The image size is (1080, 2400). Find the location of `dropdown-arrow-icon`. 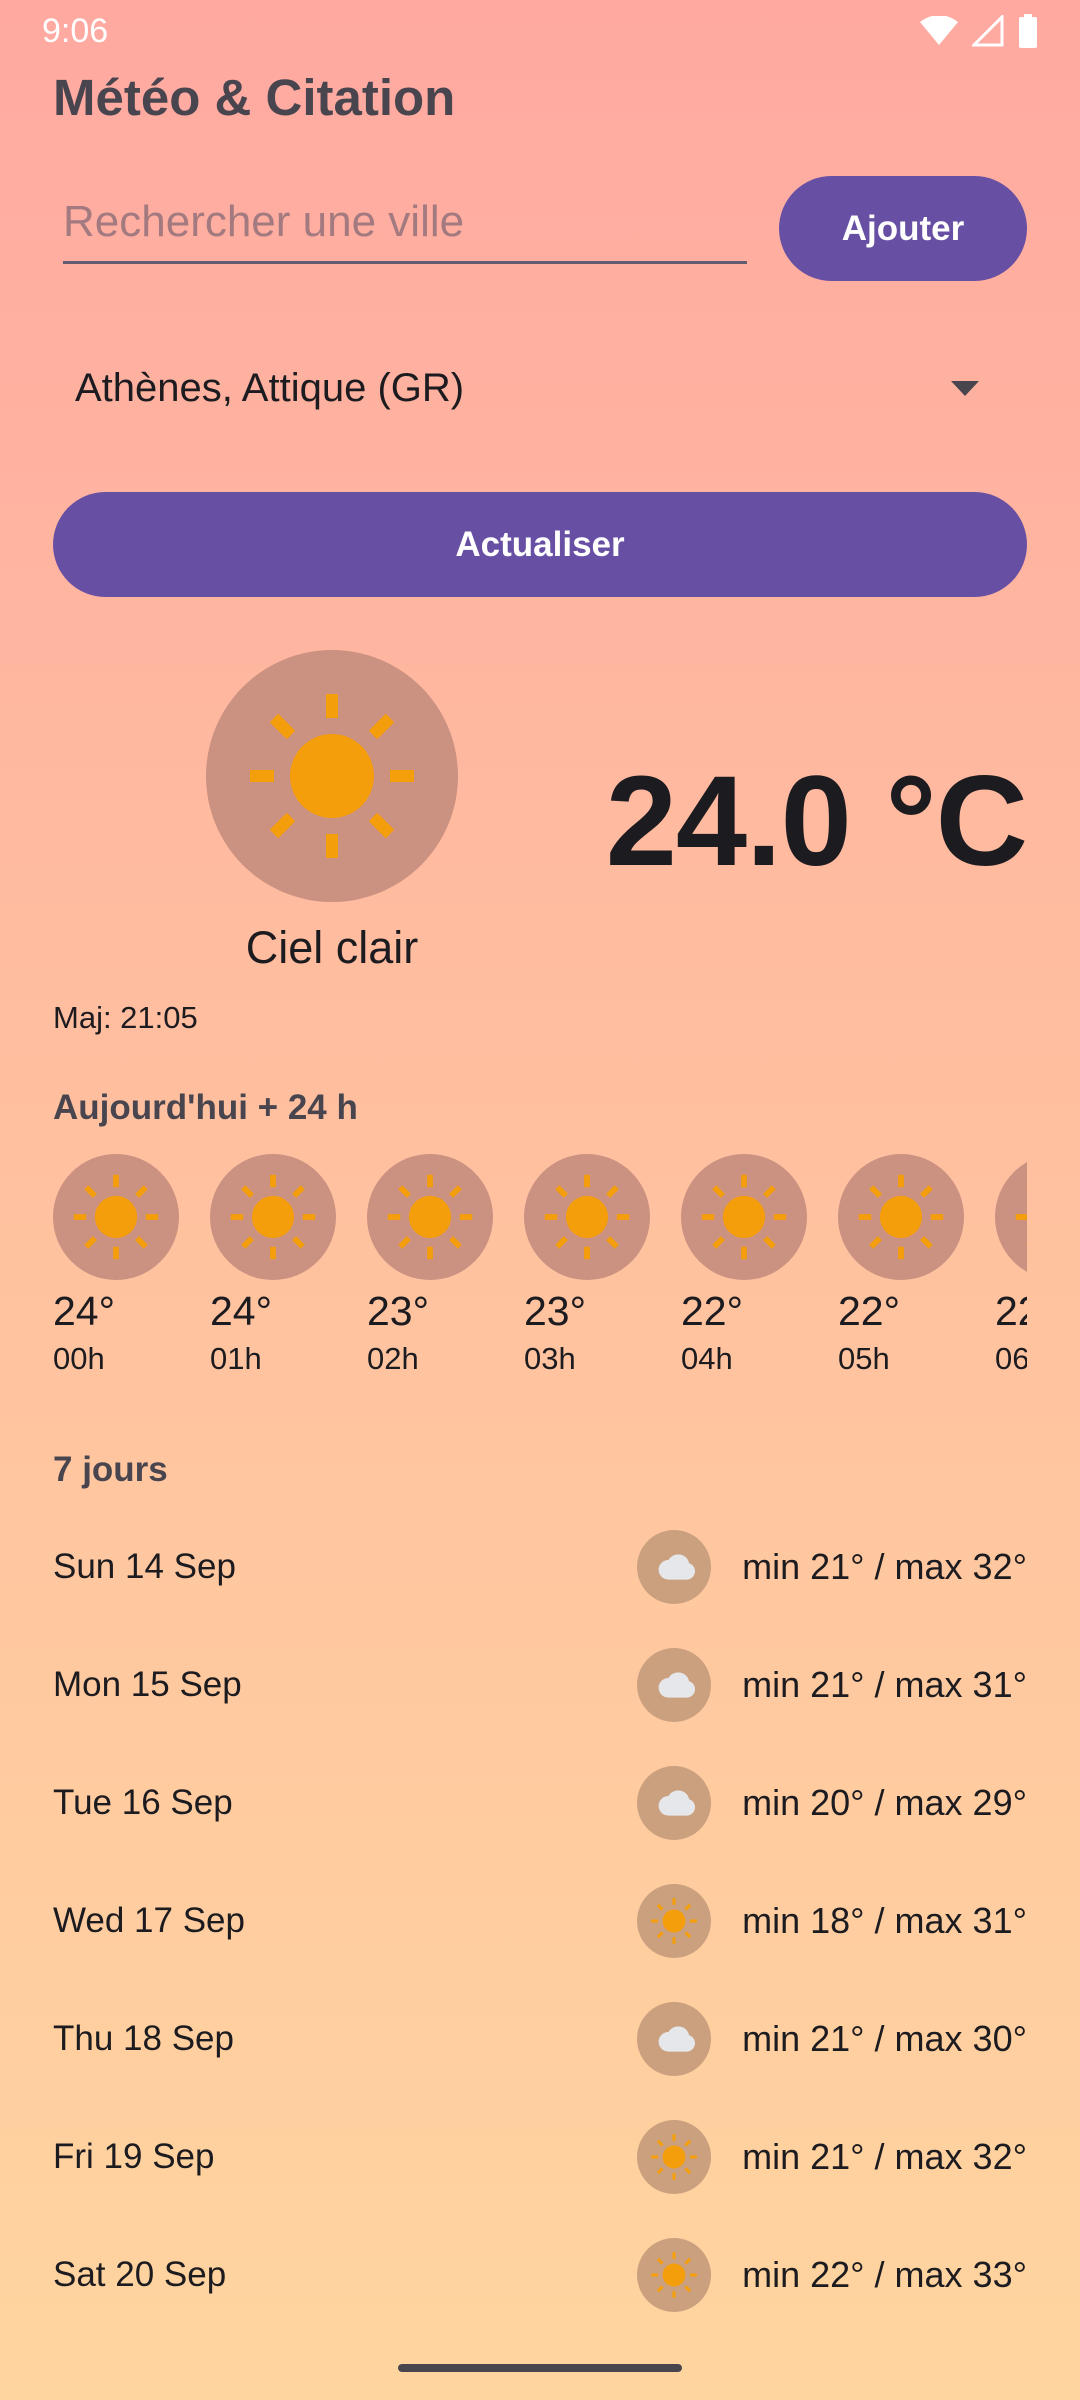

dropdown-arrow-icon is located at coordinates (965, 388).